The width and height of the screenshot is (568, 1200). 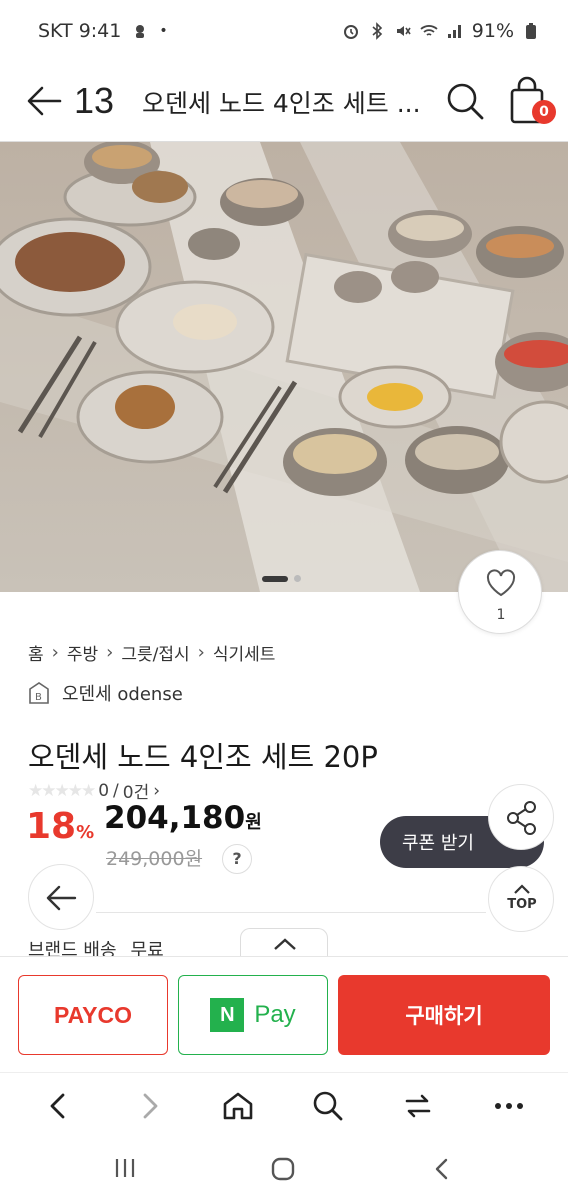 I want to click on naver-pay-label: Pay, so click(x=275, y=1014).